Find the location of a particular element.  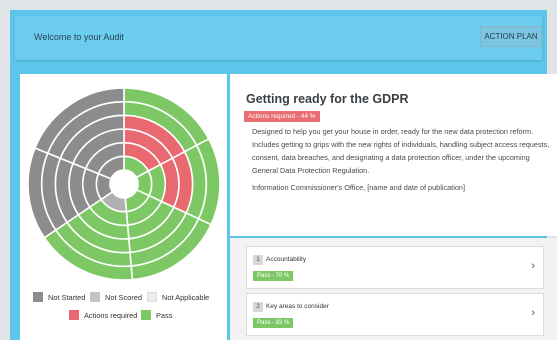

section-title: Accountability is located at coordinates (286, 259).